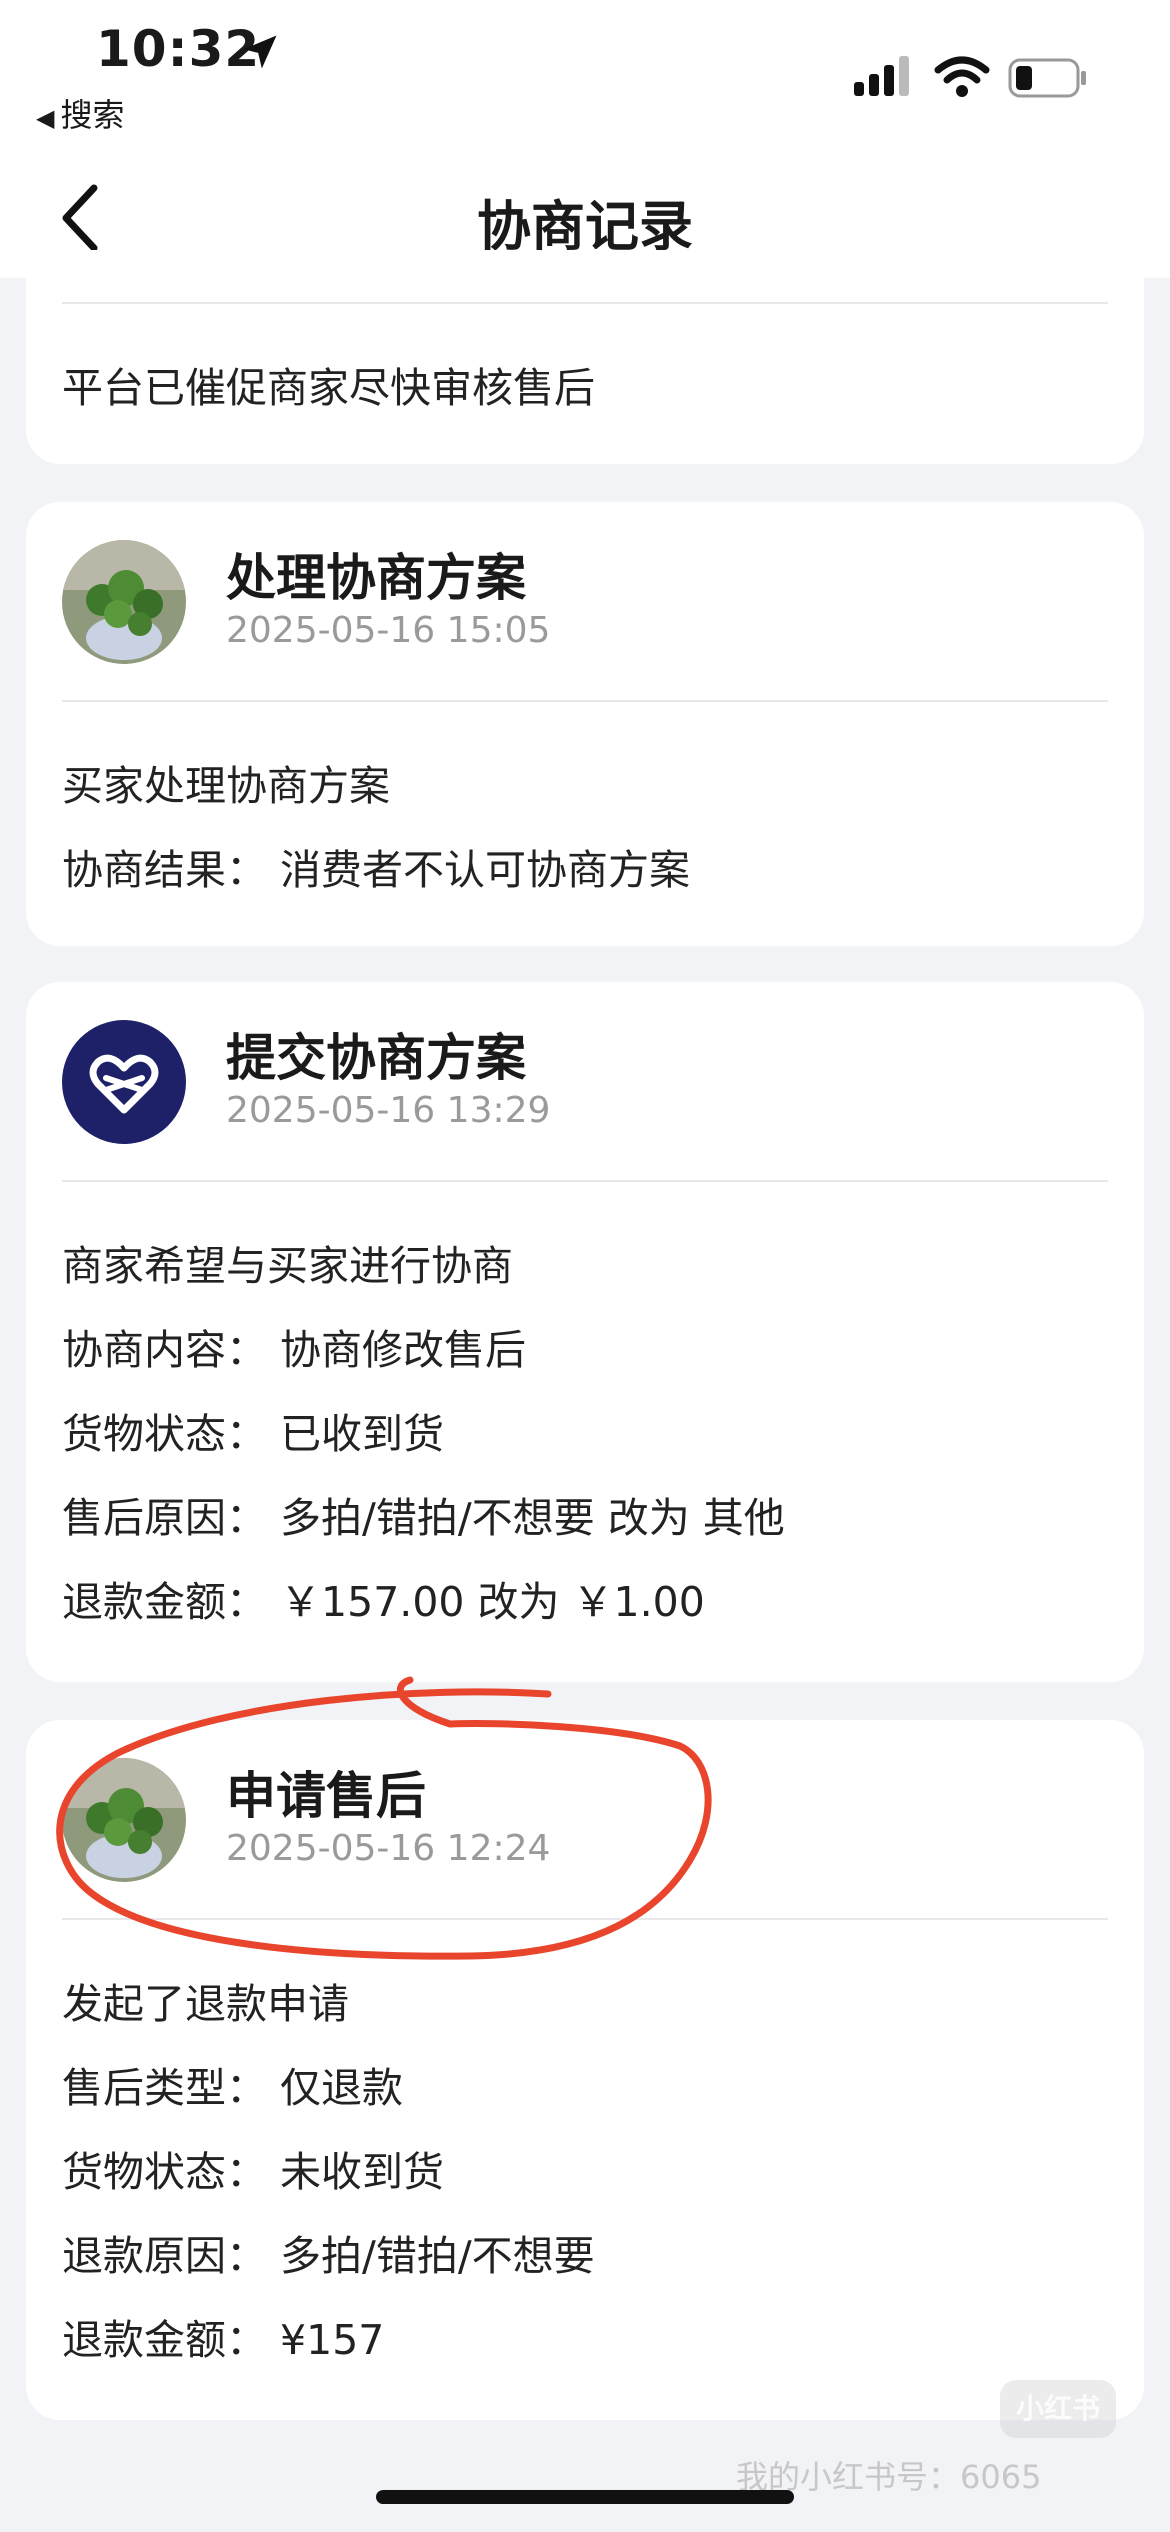 Image resolution: width=1170 pixels, height=2532 pixels. What do you see at coordinates (45, 118) in the screenshot?
I see `back-triangle-icon: ◀` at bounding box center [45, 118].